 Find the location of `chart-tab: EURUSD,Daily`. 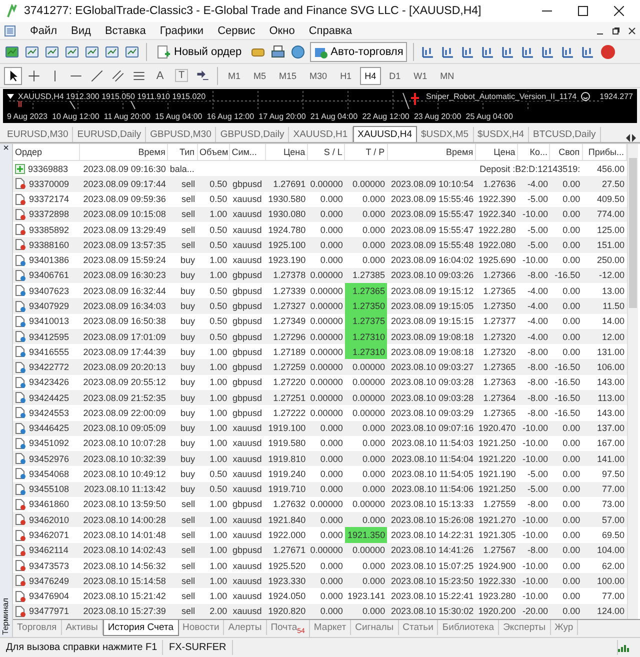

chart-tab: EURUSD,Daily is located at coordinates (109, 134).